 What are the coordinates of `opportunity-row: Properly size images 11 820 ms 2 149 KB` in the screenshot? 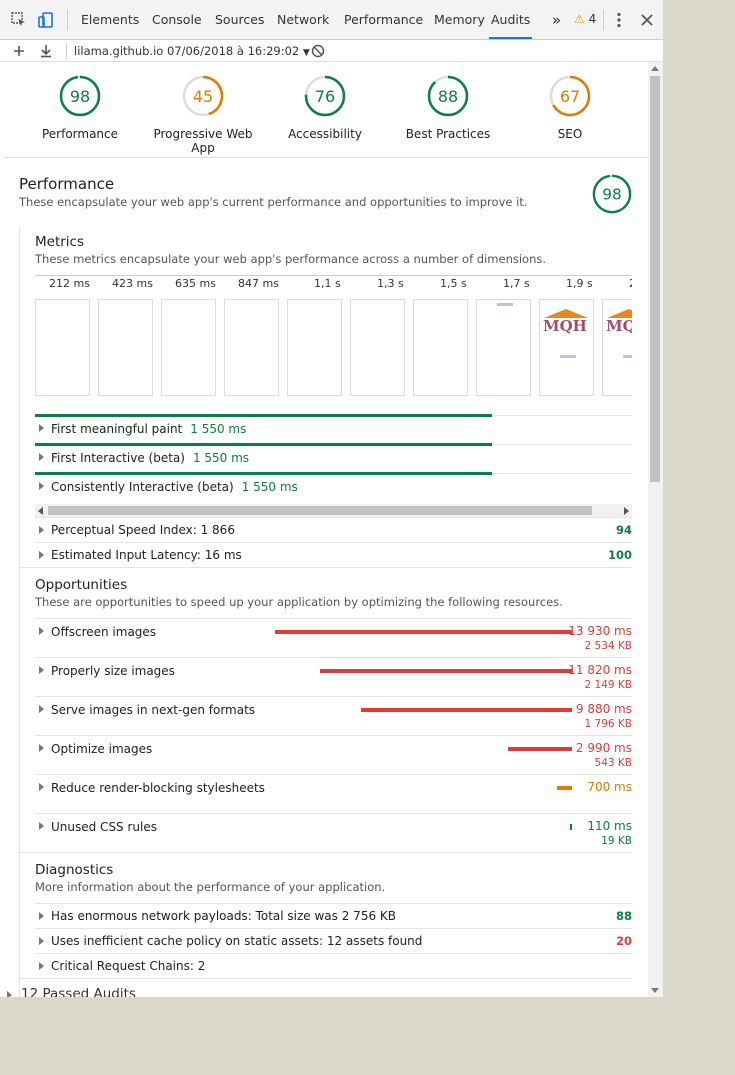 It's located at (333, 677).